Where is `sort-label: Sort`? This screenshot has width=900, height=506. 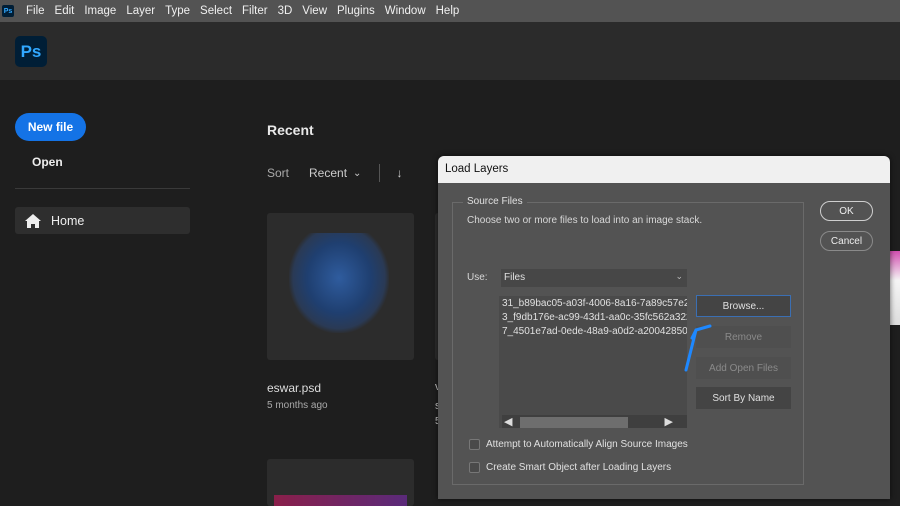
sort-label: Sort is located at coordinates (278, 173).